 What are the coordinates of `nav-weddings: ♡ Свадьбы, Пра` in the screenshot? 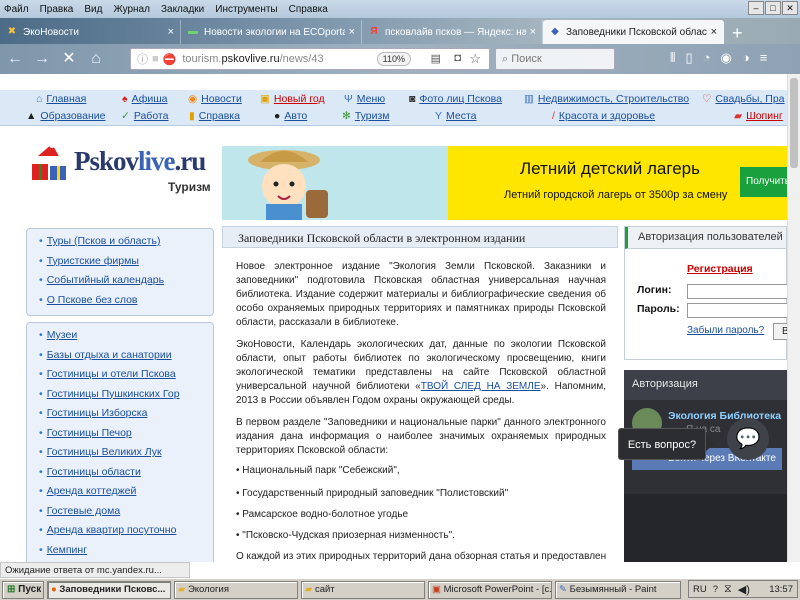 It's located at (743, 99).